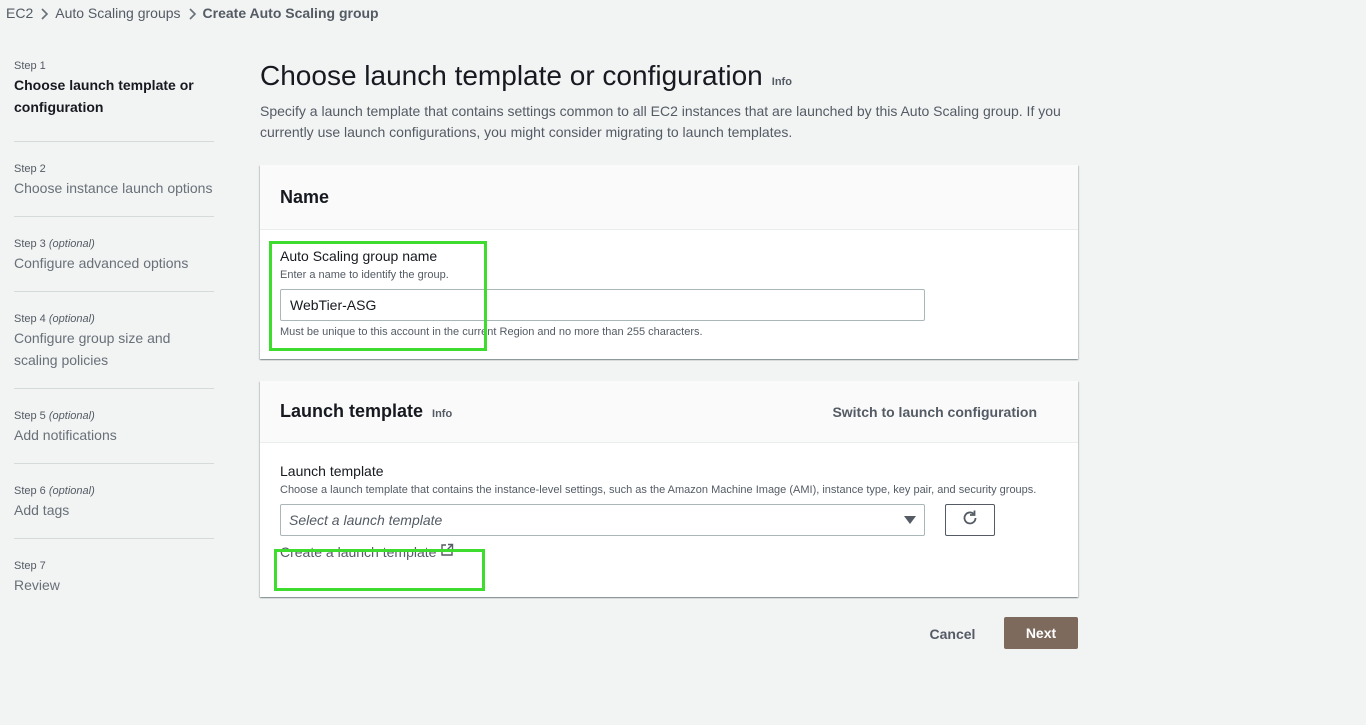 The height and width of the screenshot is (725, 1366). I want to click on step-title: Add notifications, so click(65, 435).